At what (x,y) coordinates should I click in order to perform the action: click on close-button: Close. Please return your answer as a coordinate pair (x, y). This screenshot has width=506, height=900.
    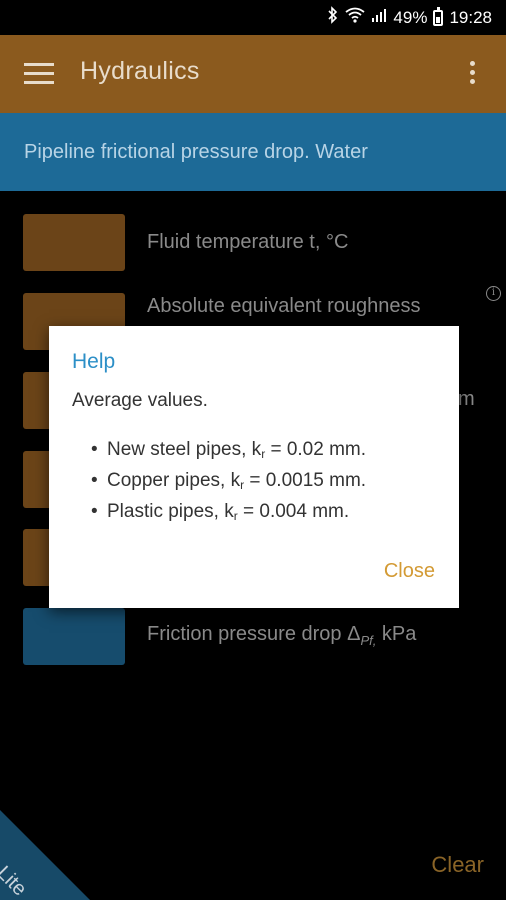
    Looking at the image, I should click on (409, 571).